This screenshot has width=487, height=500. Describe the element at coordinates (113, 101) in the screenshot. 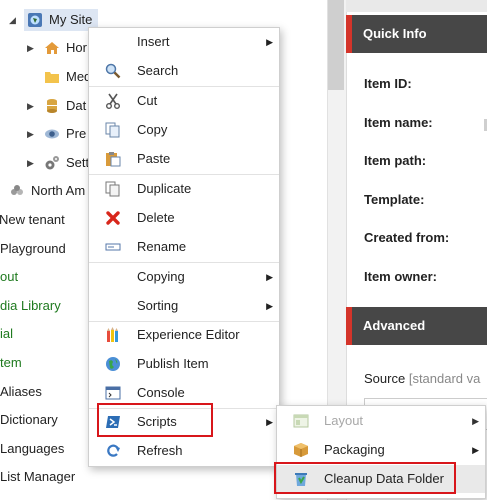

I see `scissors-icon` at that location.